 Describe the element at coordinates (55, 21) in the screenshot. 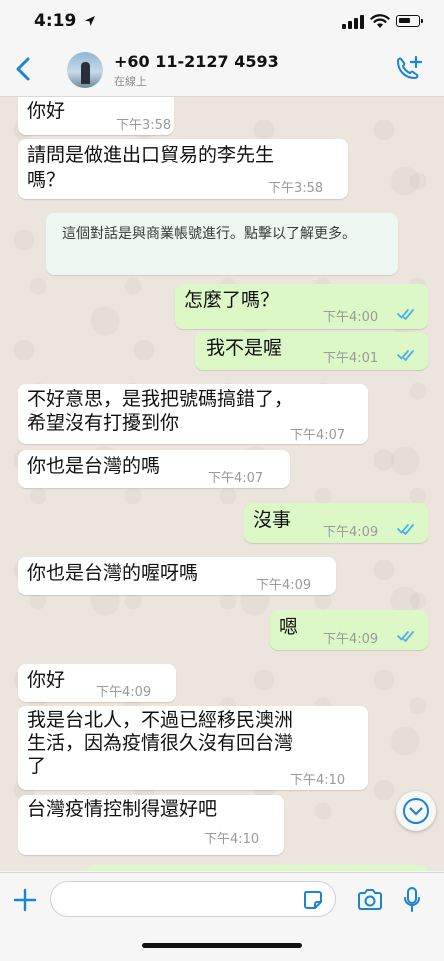

I see `status-time: 4:19` at that location.